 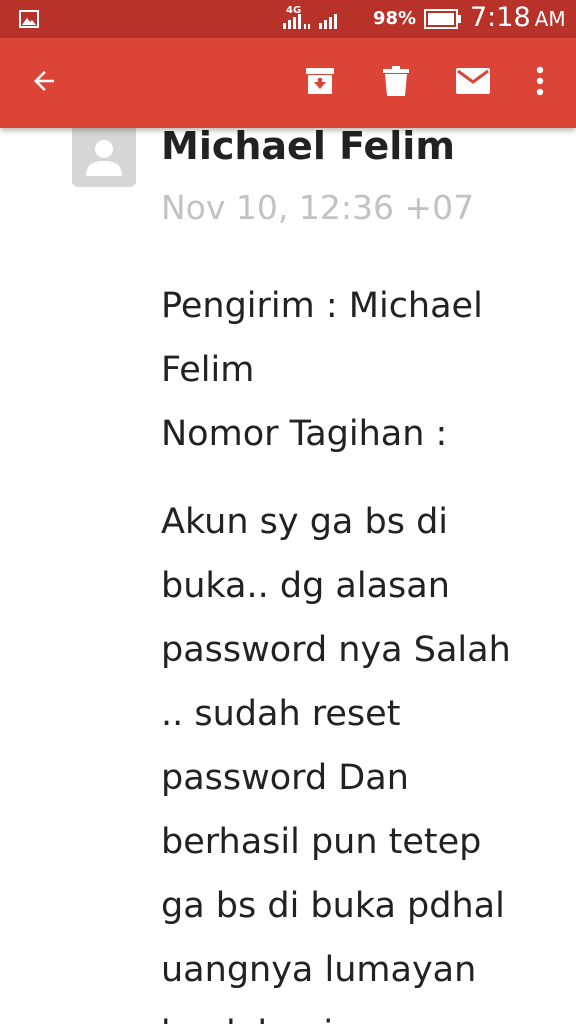 I want to click on archive-icon, so click(x=320, y=83).